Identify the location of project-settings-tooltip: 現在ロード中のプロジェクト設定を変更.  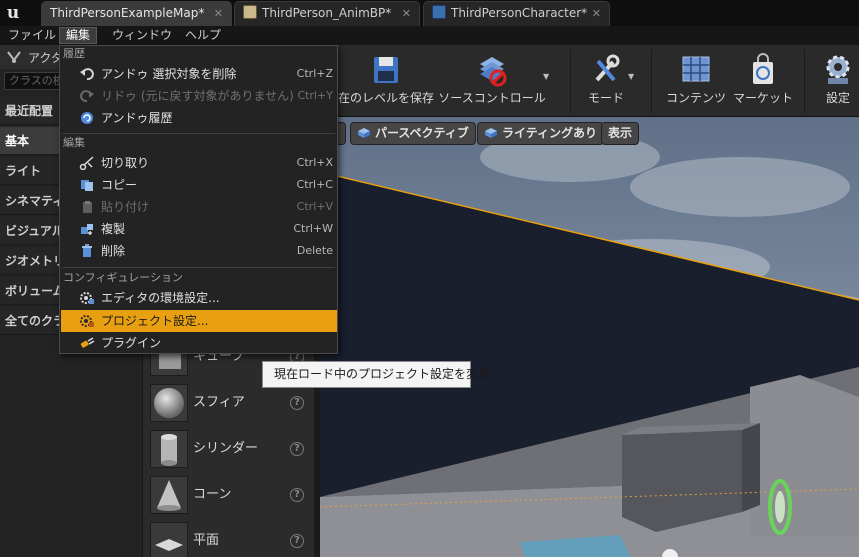
(376, 374).